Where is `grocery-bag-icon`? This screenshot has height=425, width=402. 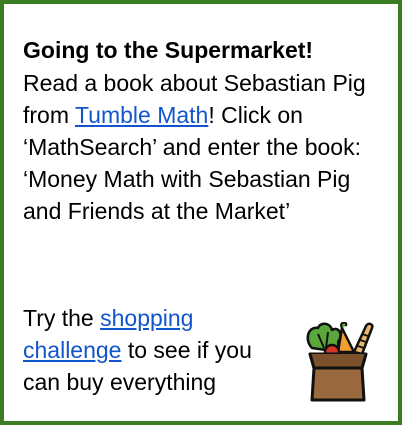 grocery-bag-icon is located at coordinates (340, 362).